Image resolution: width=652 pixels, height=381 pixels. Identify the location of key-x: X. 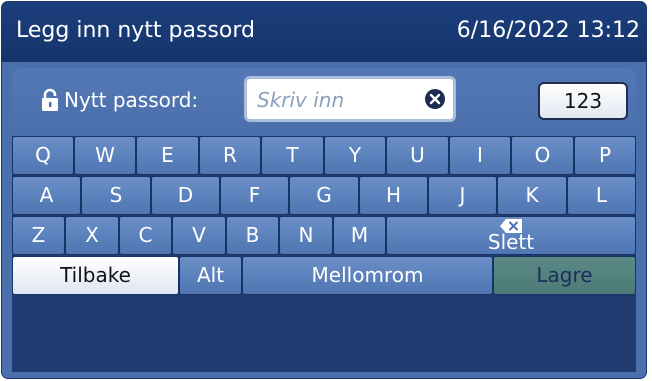
(92, 235).